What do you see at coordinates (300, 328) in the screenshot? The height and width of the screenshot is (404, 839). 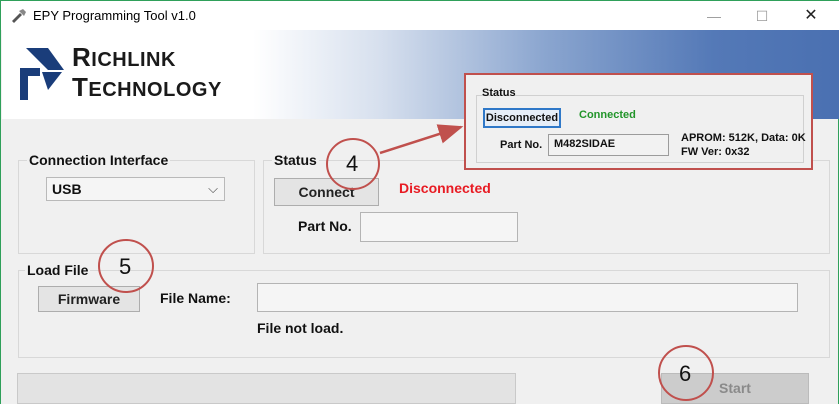 I see `file-load-message: File not load.` at bounding box center [300, 328].